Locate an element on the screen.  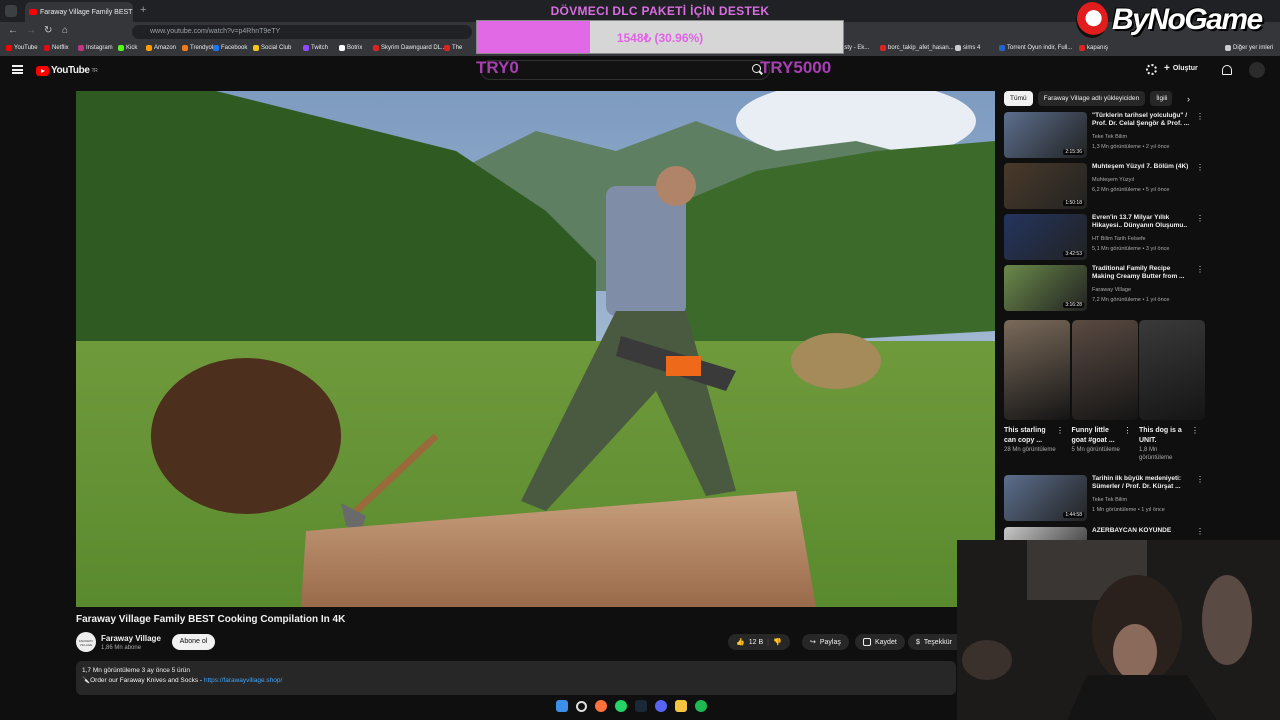
bookmark-item: Trendyol is located at coordinates (197, 48).